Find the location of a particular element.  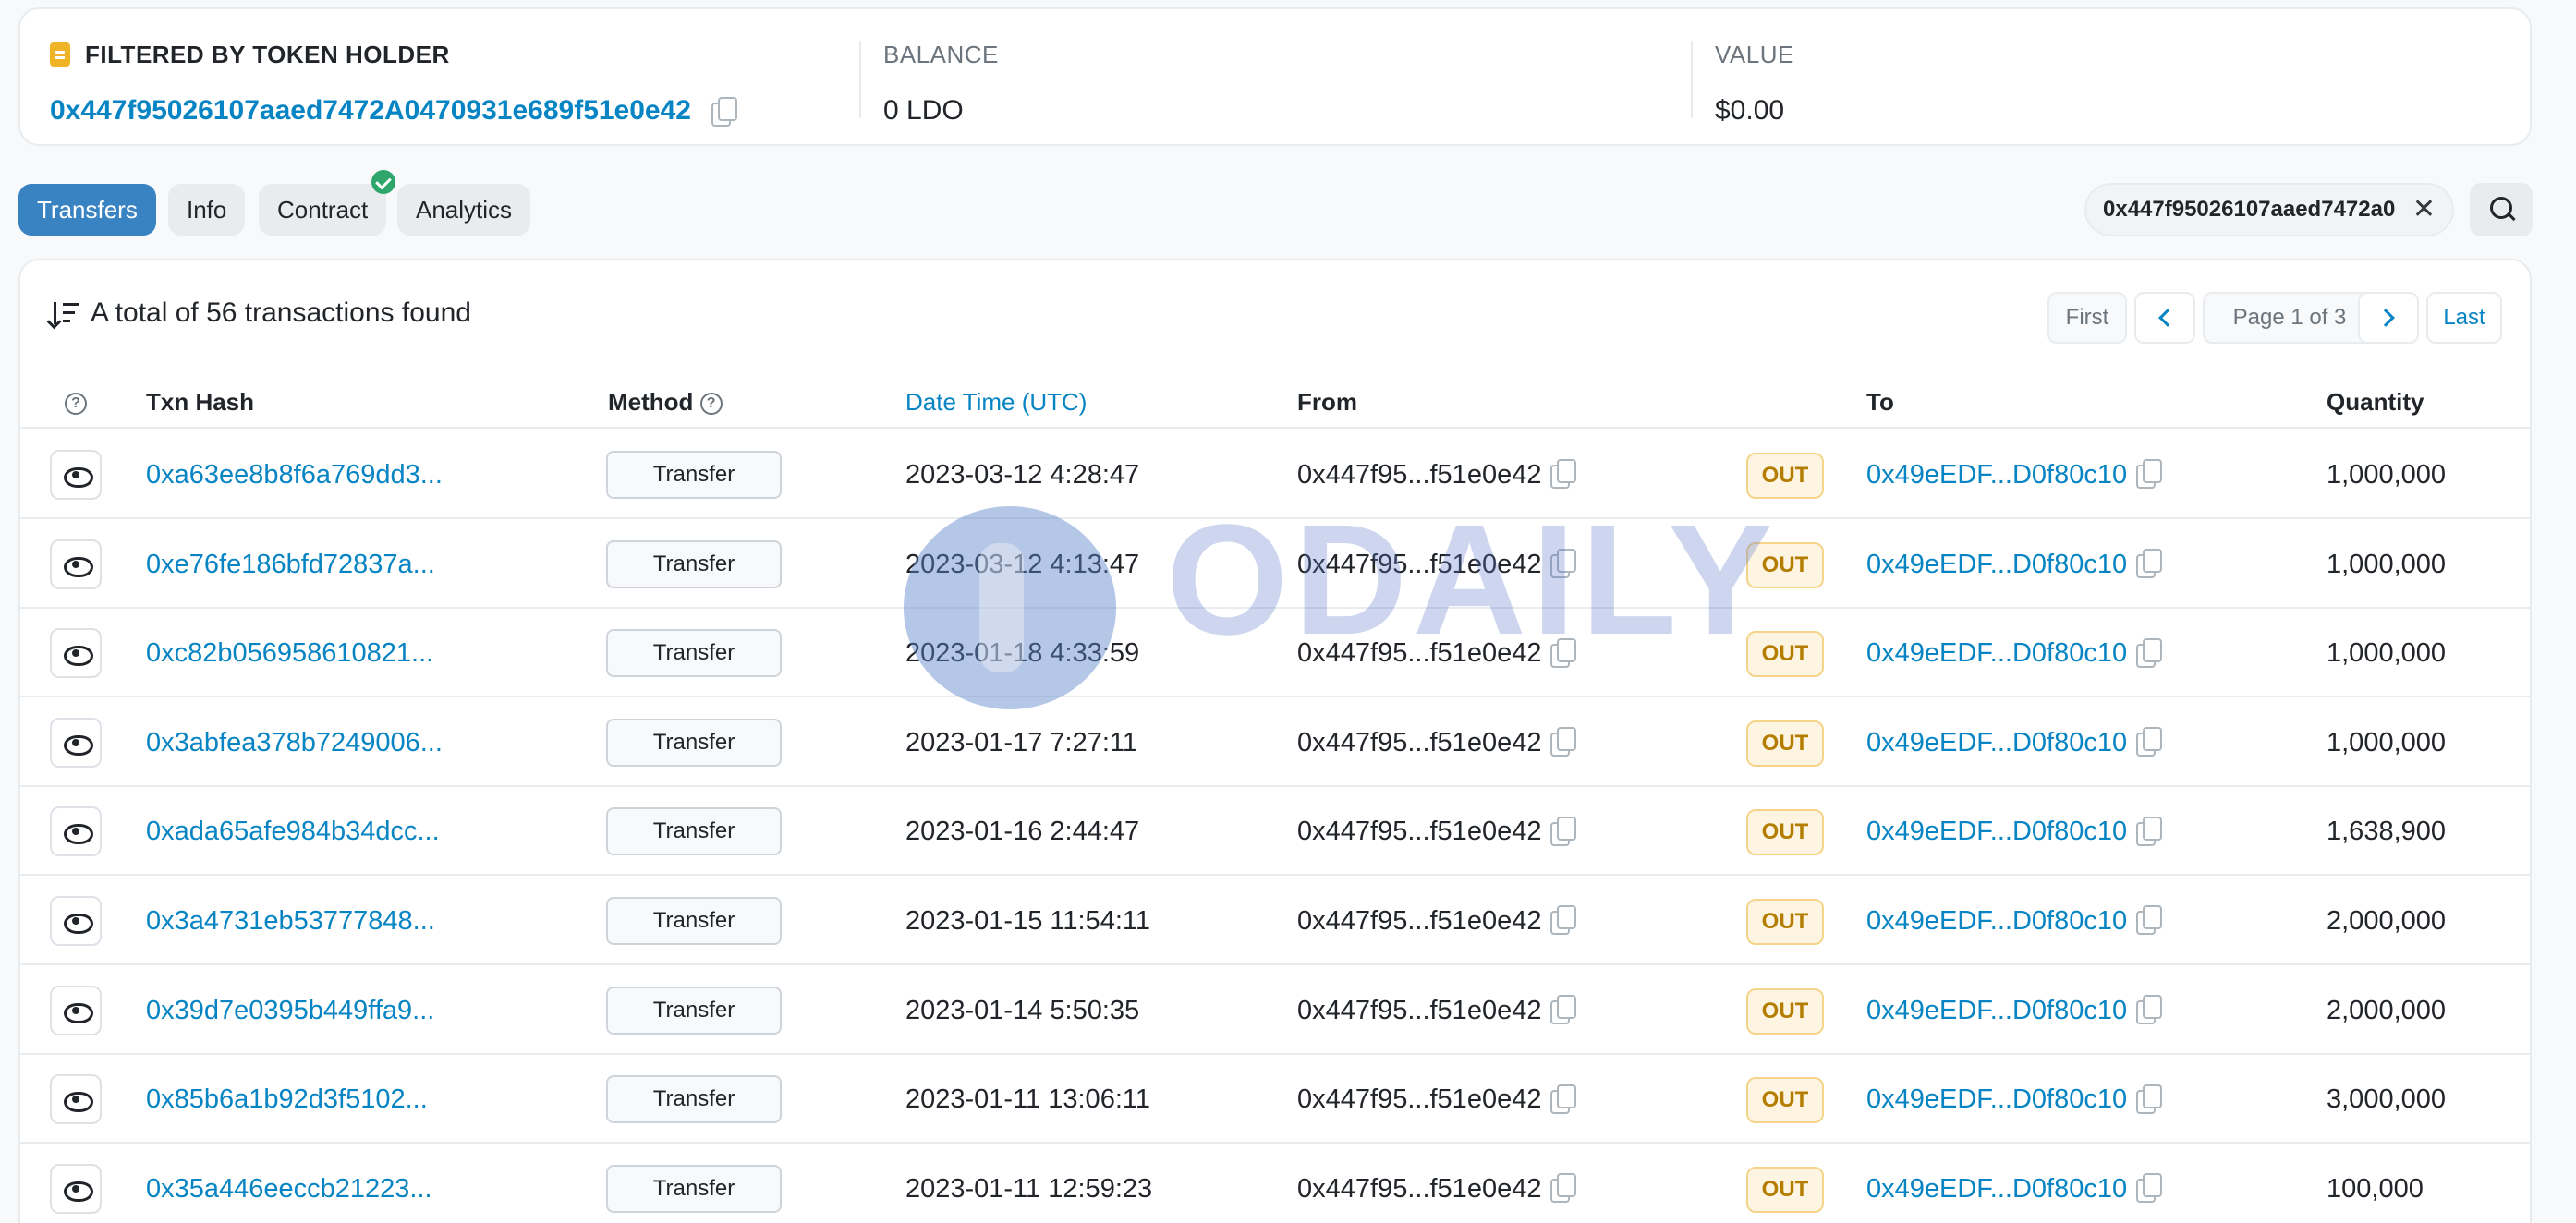

tab-contract: Contract is located at coordinates (323, 210).